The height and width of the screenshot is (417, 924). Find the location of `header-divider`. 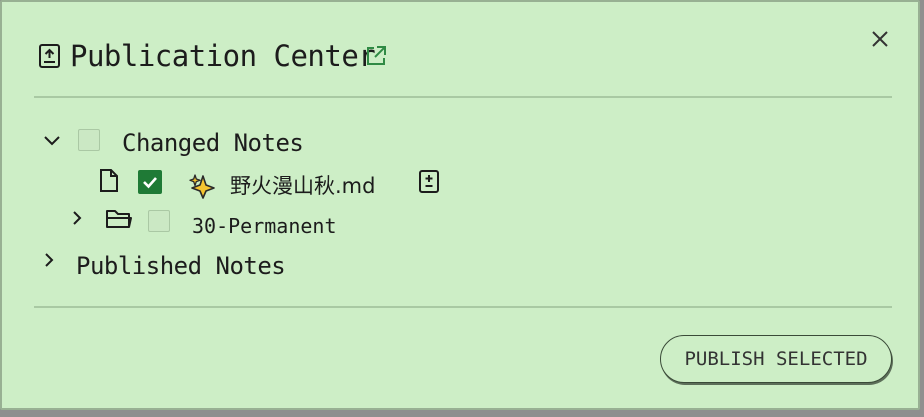

header-divider is located at coordinates (463, 97).